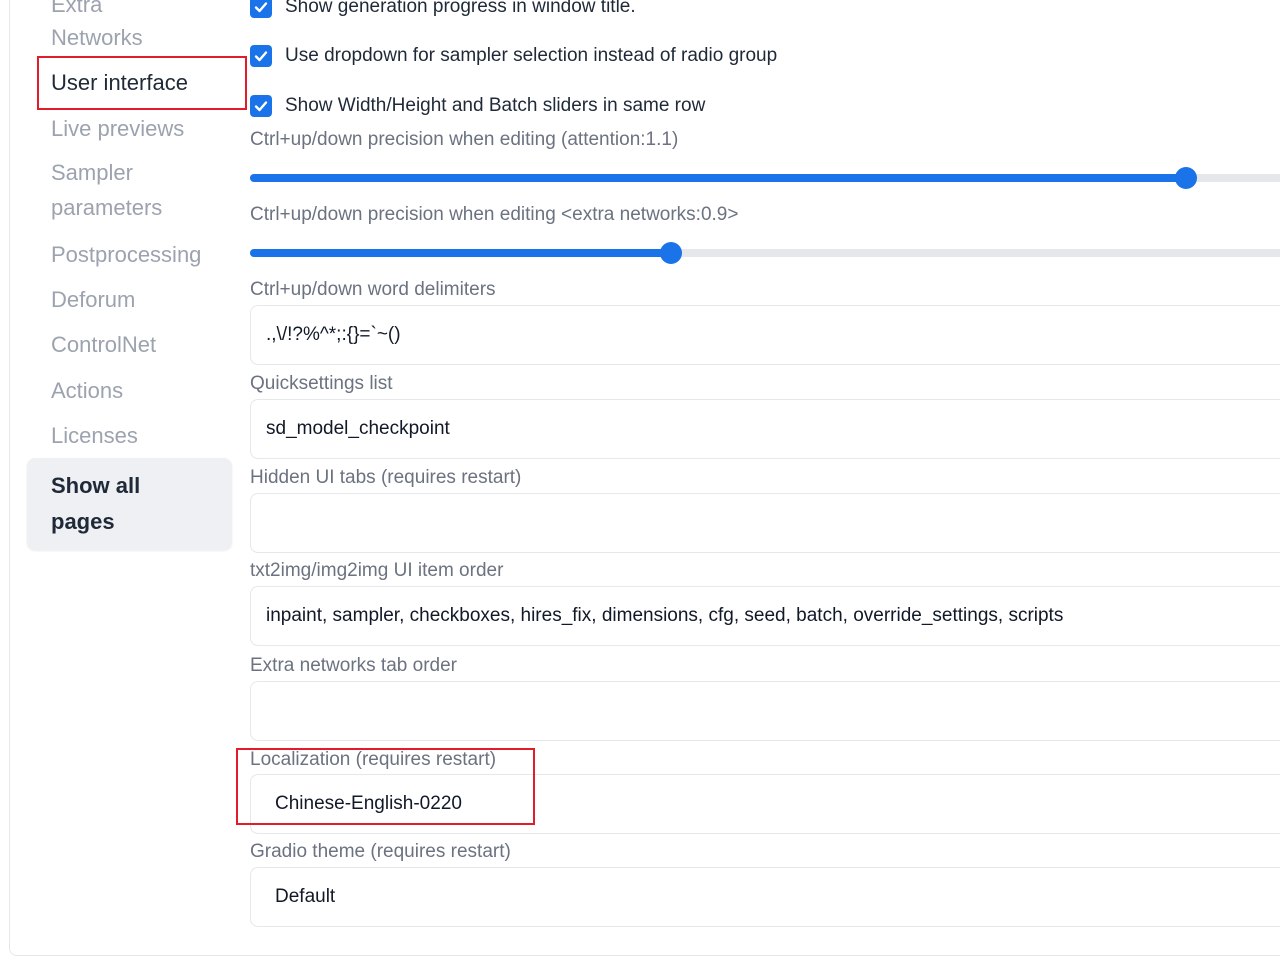  I want to click on sidebar-item-live-previews: Live previews, so click(117, 129).